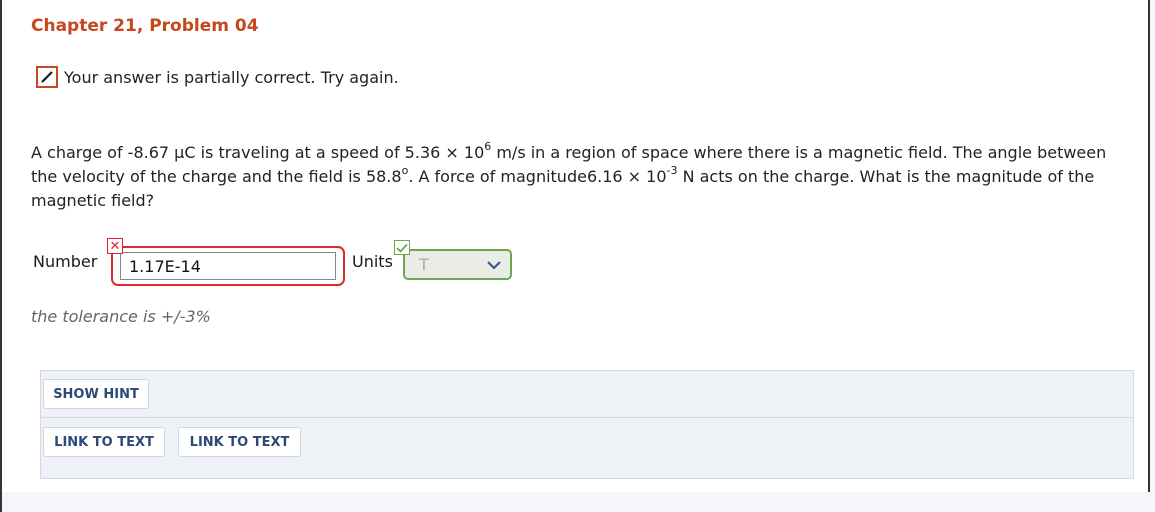 The height and width of the screenshot is (512, 1155). I want to click on show-hint-button: SHOW HINT, so click(96, 394).